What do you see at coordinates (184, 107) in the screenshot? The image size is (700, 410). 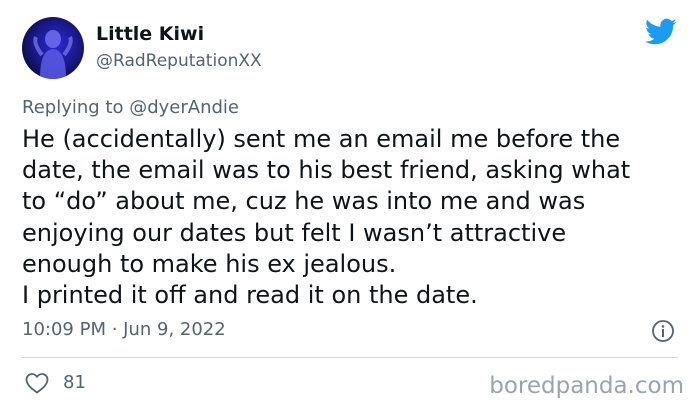 I see `reply-mention-link: @dyerAndie` at bounding box center [184, 107].